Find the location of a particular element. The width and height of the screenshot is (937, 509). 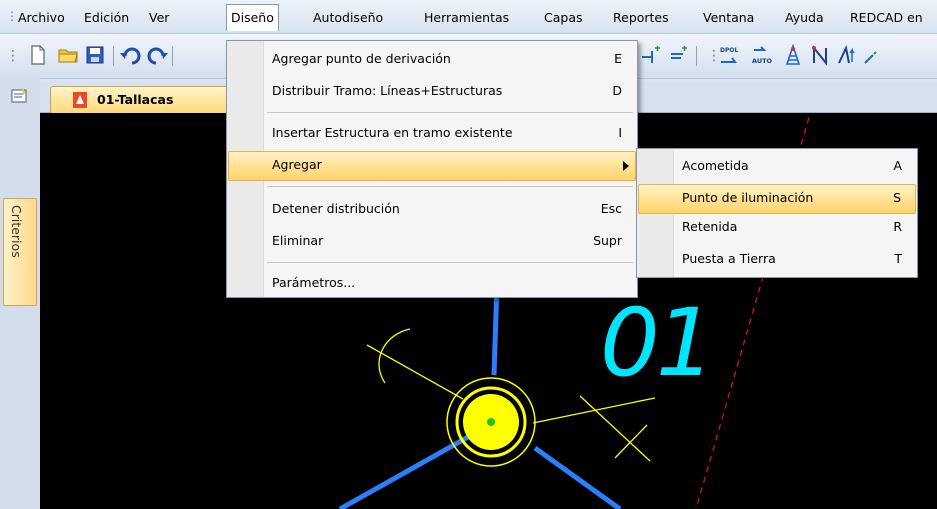

menu-ayuda: Ayuda is located at coordinates (804, 18).